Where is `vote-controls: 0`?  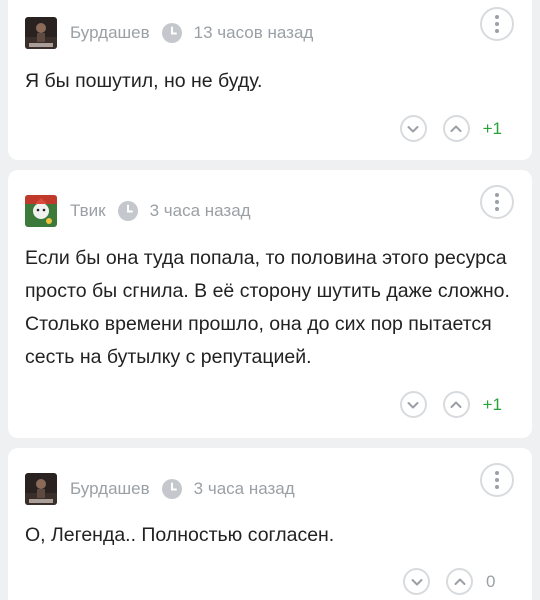 vote-controls: 0 is located at coordinates (452, 581).